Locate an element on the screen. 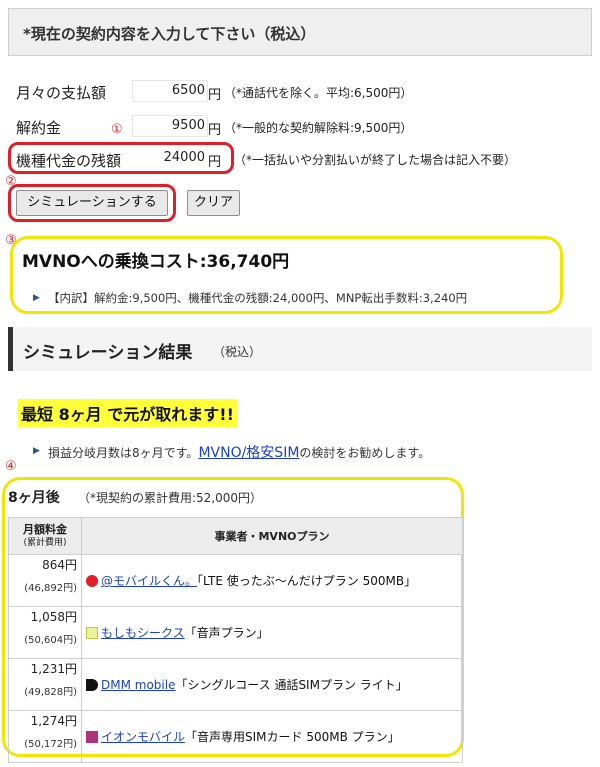  aeon-icon is located at coordinates (92, 737).